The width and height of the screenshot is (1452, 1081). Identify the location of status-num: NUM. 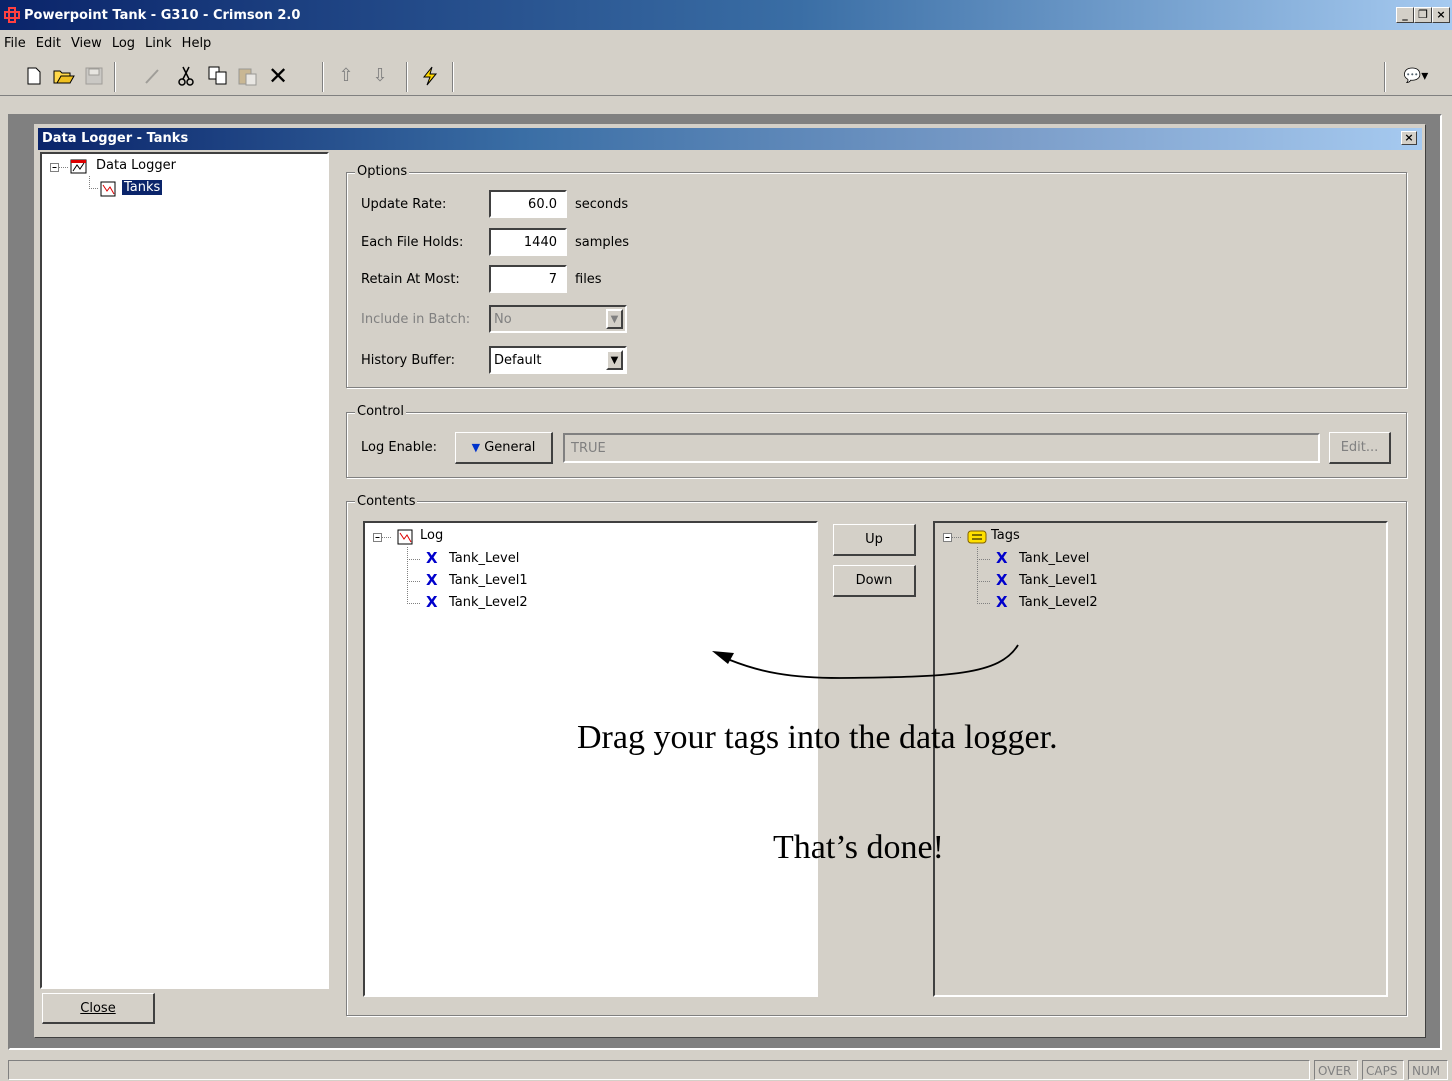
(1428, 1070).